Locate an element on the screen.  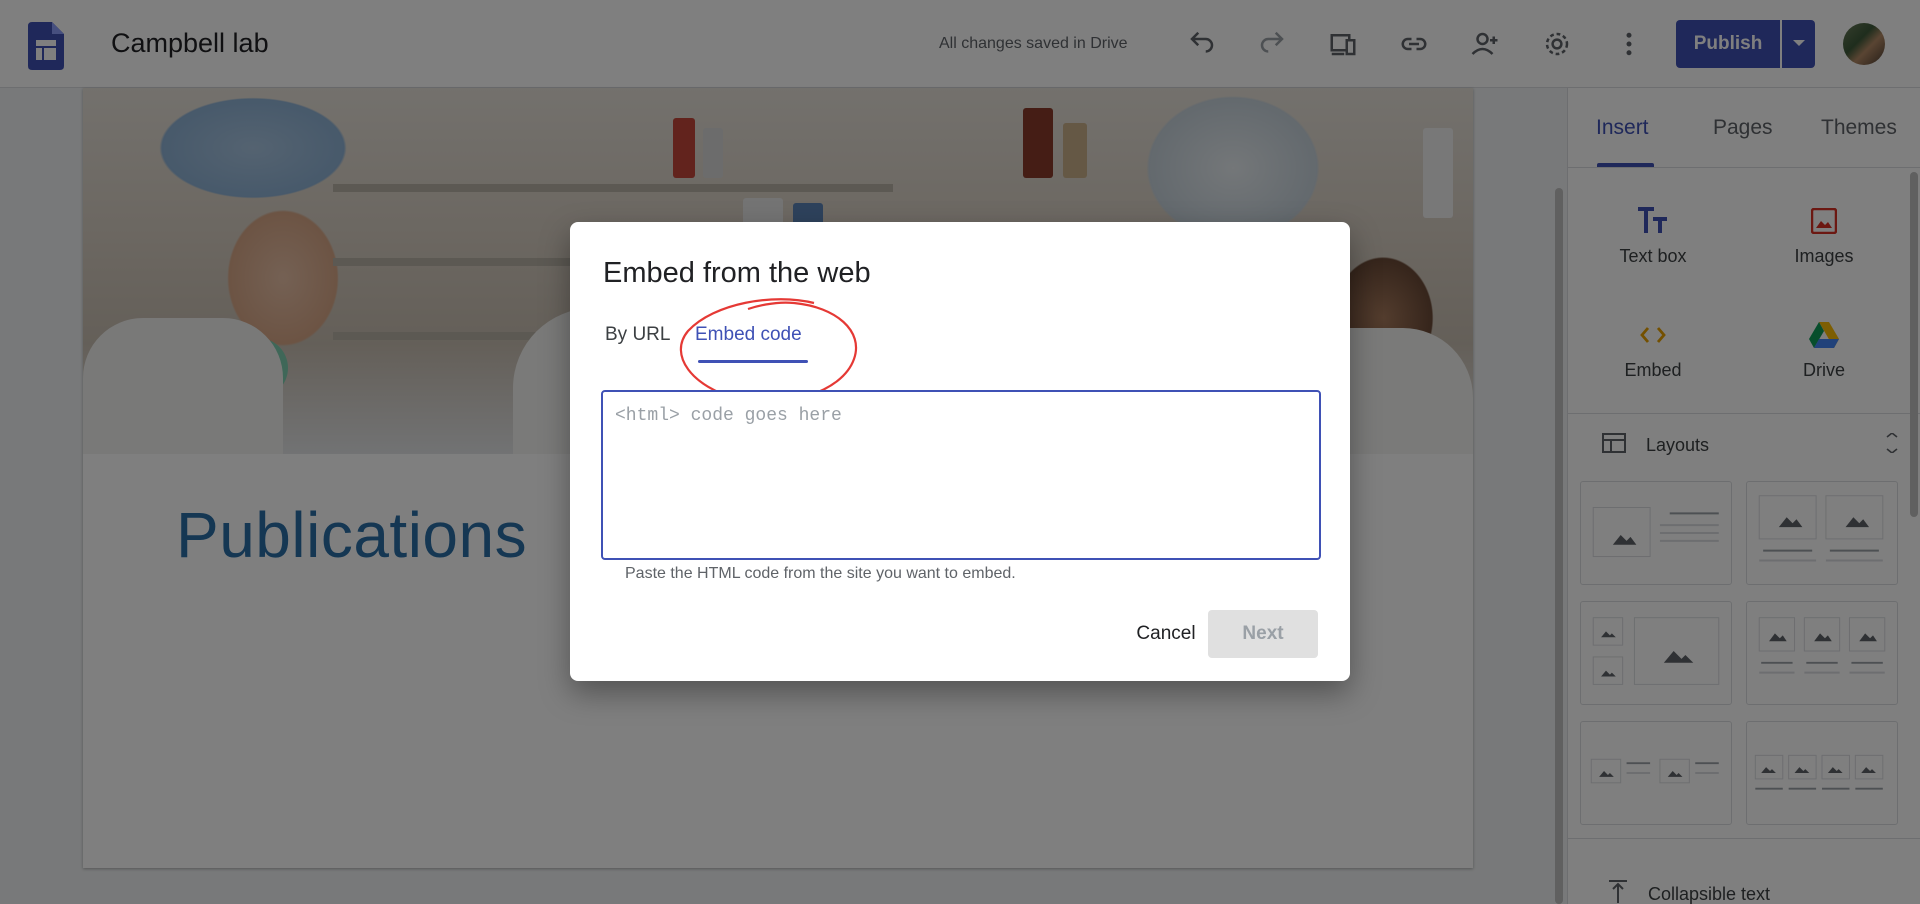
tab-embed-code: Embed code is located at coordinates (748, 335).